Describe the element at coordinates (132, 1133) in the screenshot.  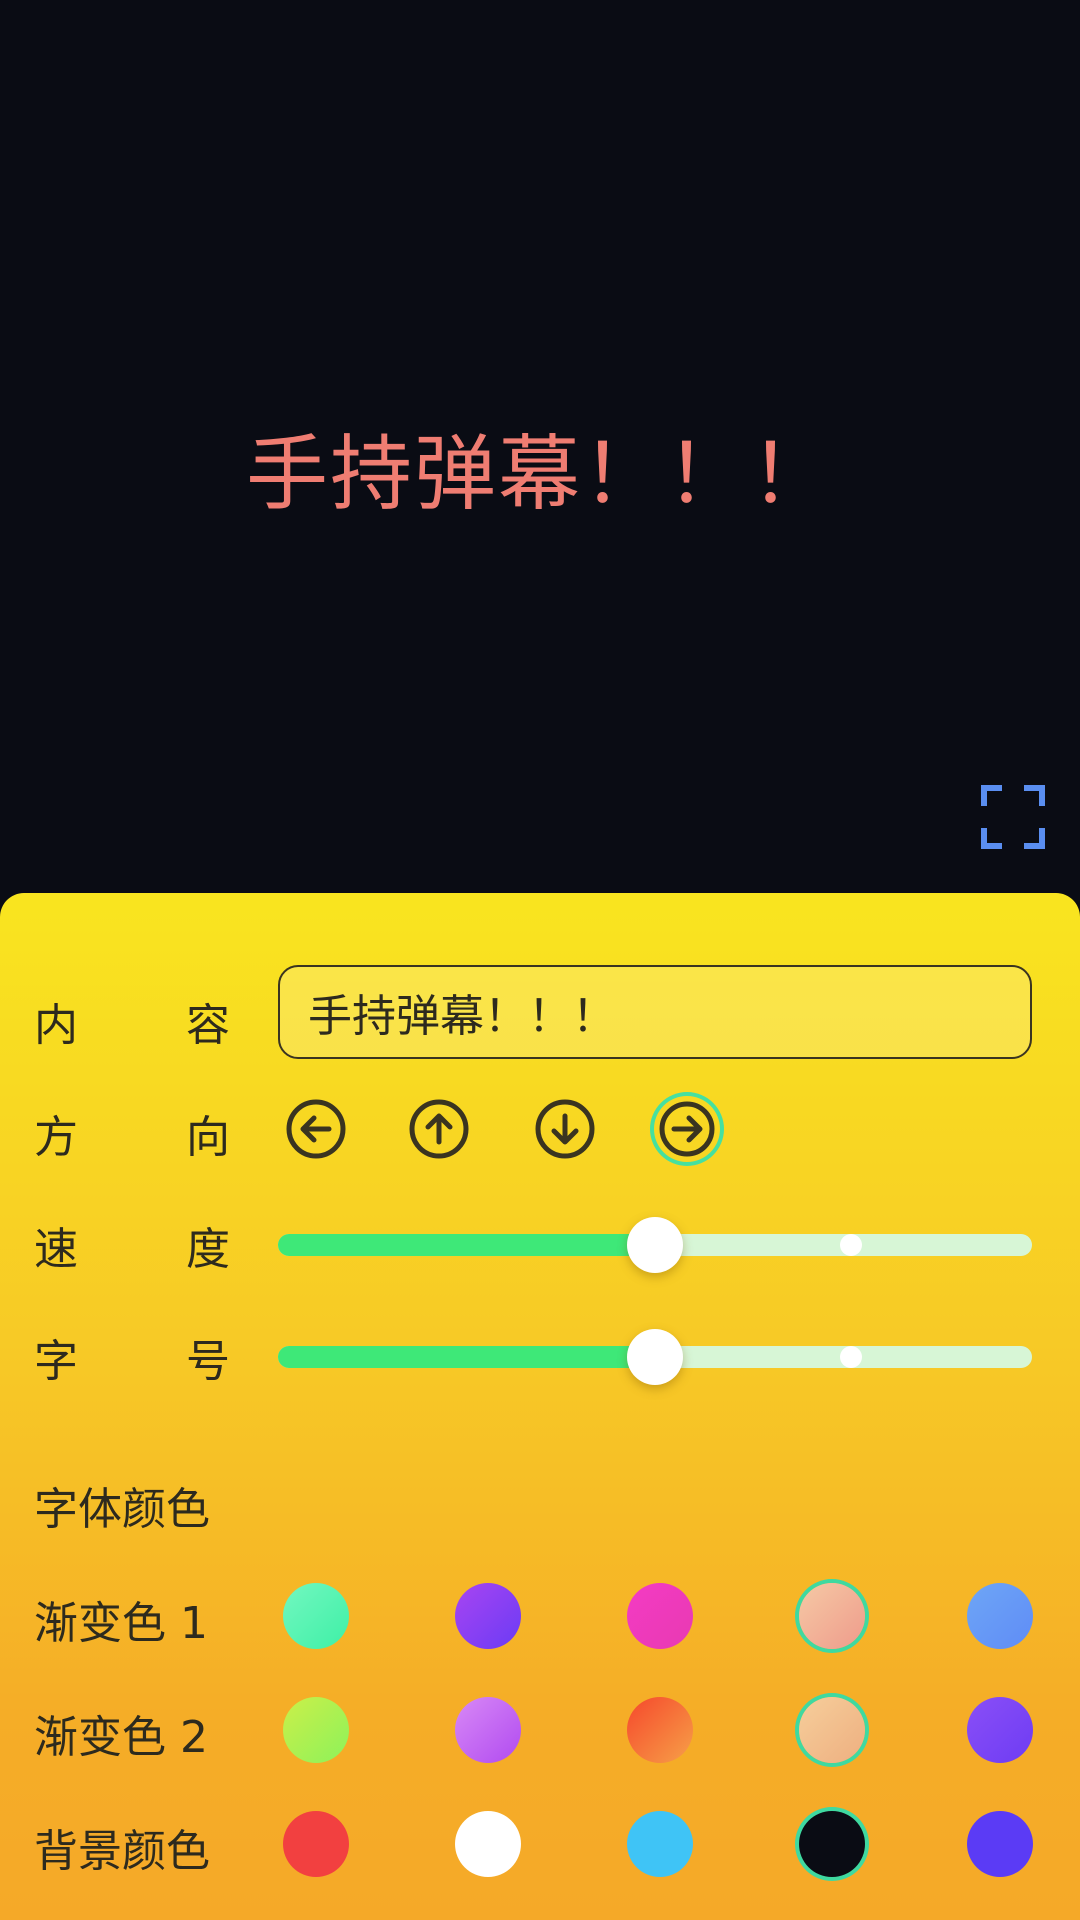
I see `direction-label: 方 向` at that location.